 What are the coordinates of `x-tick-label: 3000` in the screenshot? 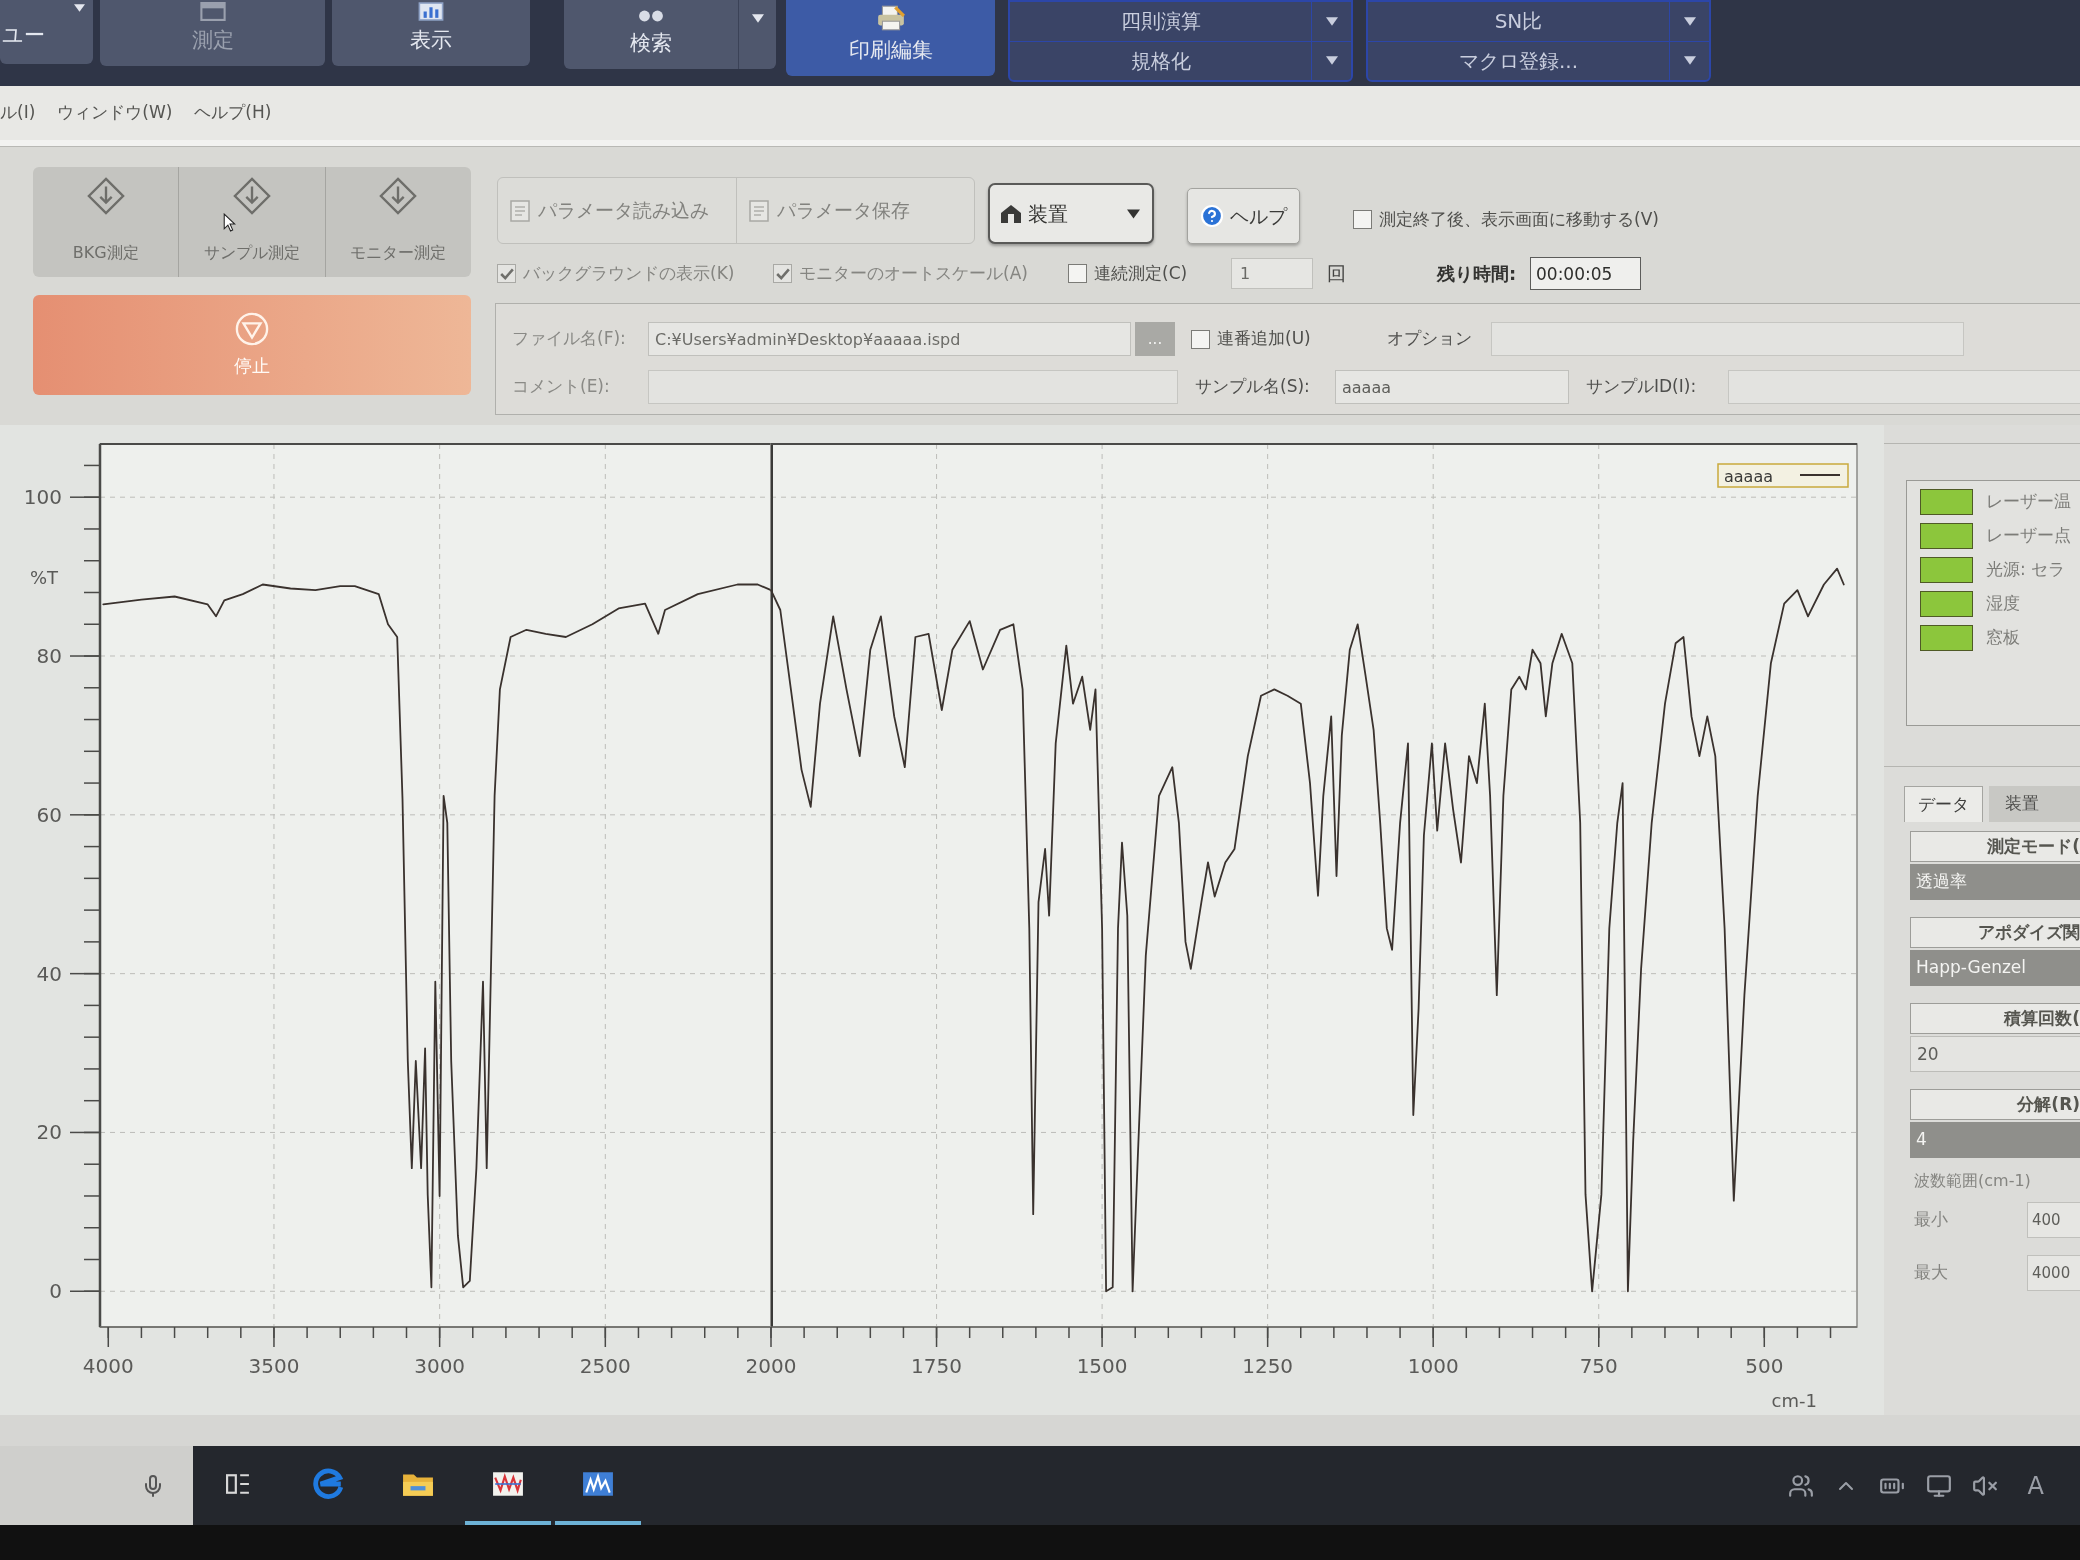 It's located at (440, 1366).